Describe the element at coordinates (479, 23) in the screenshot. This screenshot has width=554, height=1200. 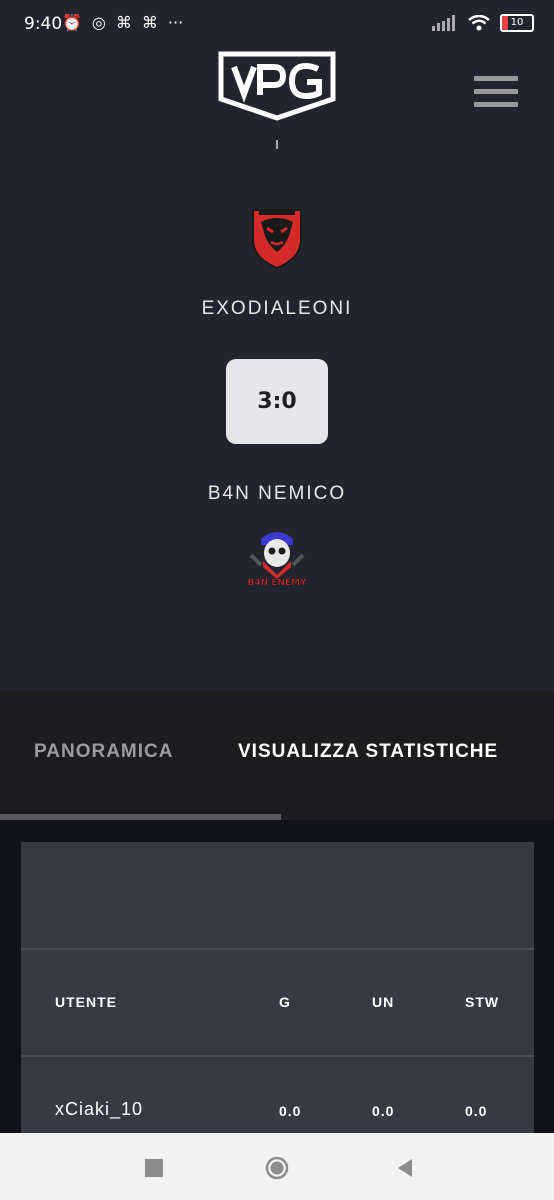
I see `wifi-icon` at that location.